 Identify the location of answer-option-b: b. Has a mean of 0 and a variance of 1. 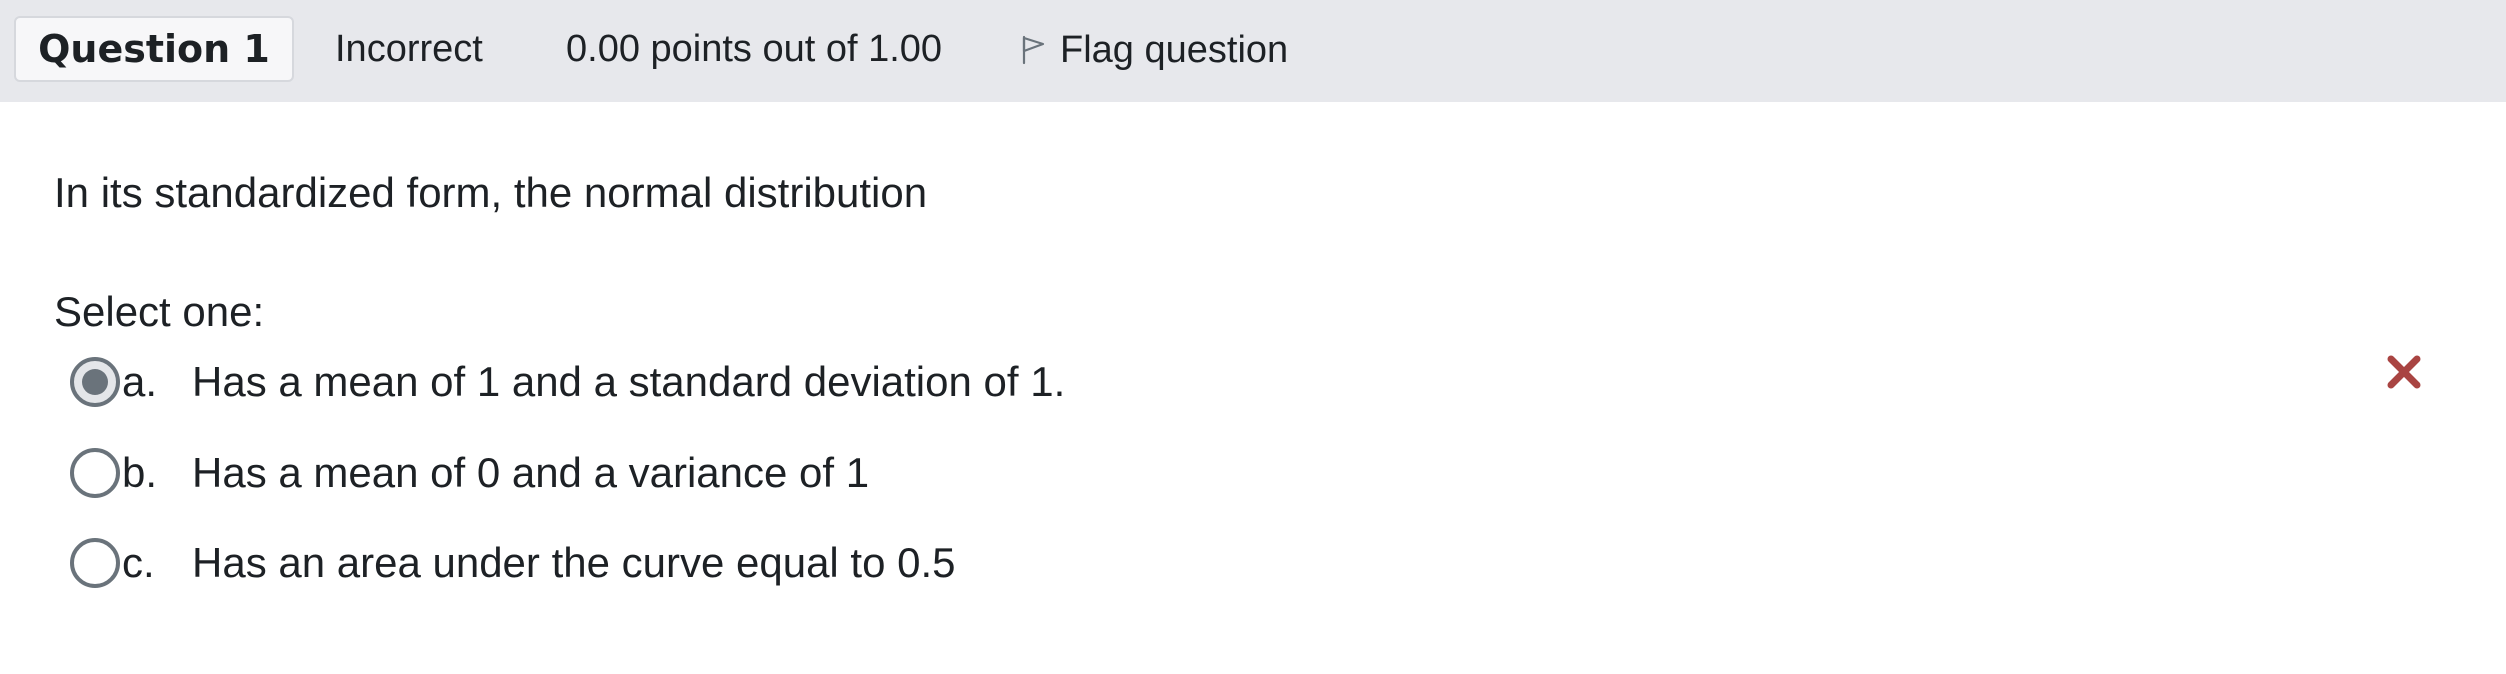
(469, 473).